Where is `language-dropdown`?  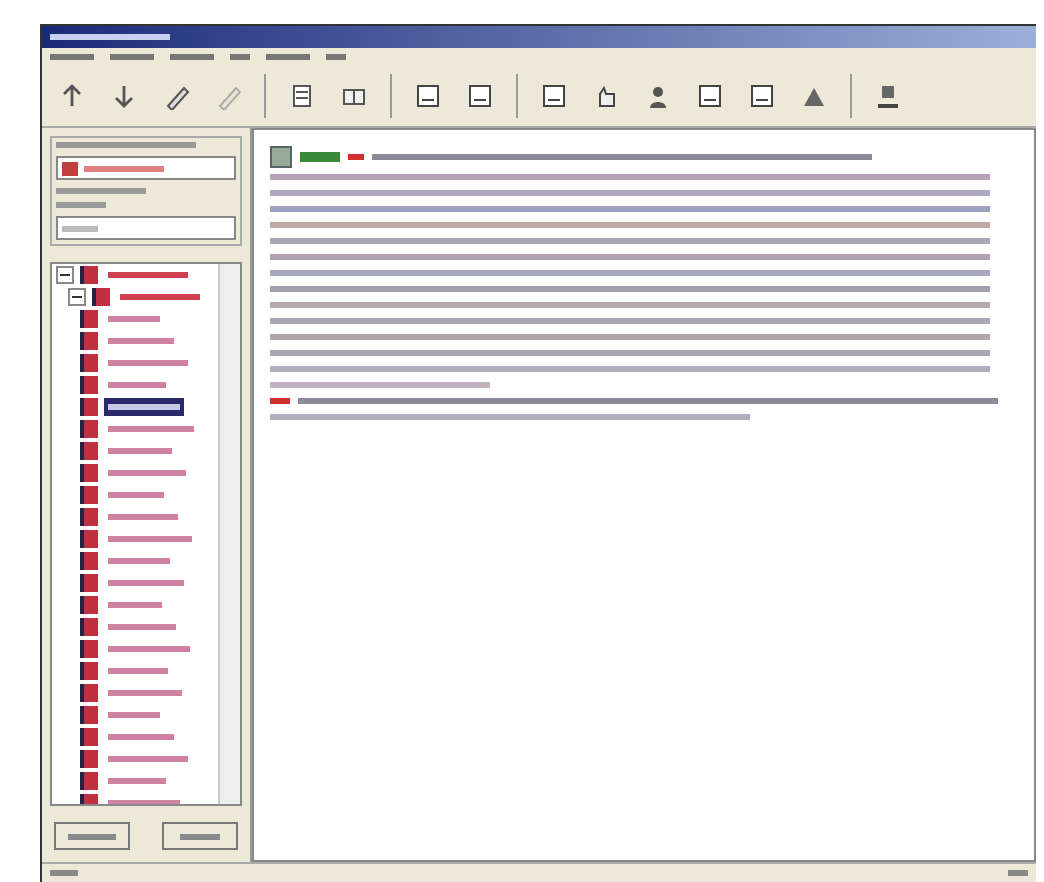 language-dropdown is located at coordinates (146, 168).